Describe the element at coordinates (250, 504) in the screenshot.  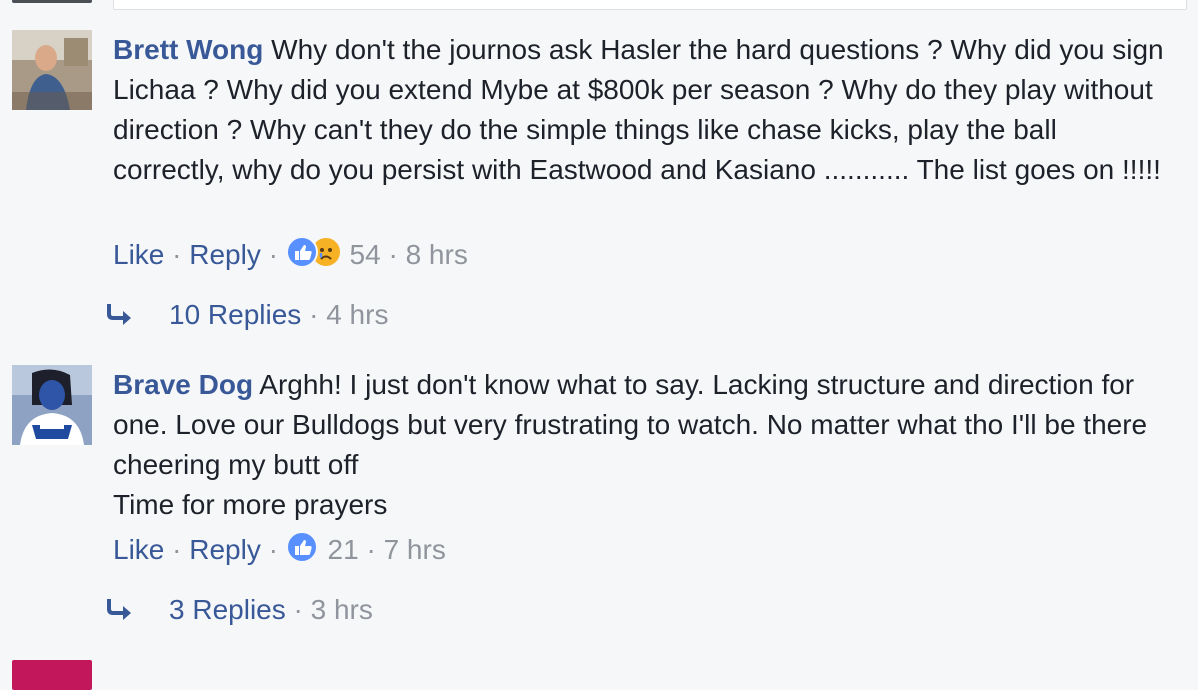
I see `comment-text-line: Time for more prayers` at that location.